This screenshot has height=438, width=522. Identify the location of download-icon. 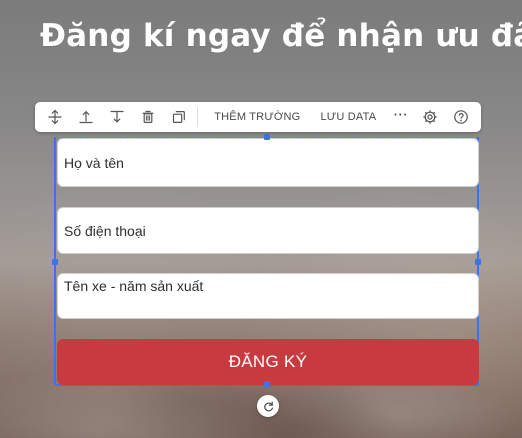
(117, 116).